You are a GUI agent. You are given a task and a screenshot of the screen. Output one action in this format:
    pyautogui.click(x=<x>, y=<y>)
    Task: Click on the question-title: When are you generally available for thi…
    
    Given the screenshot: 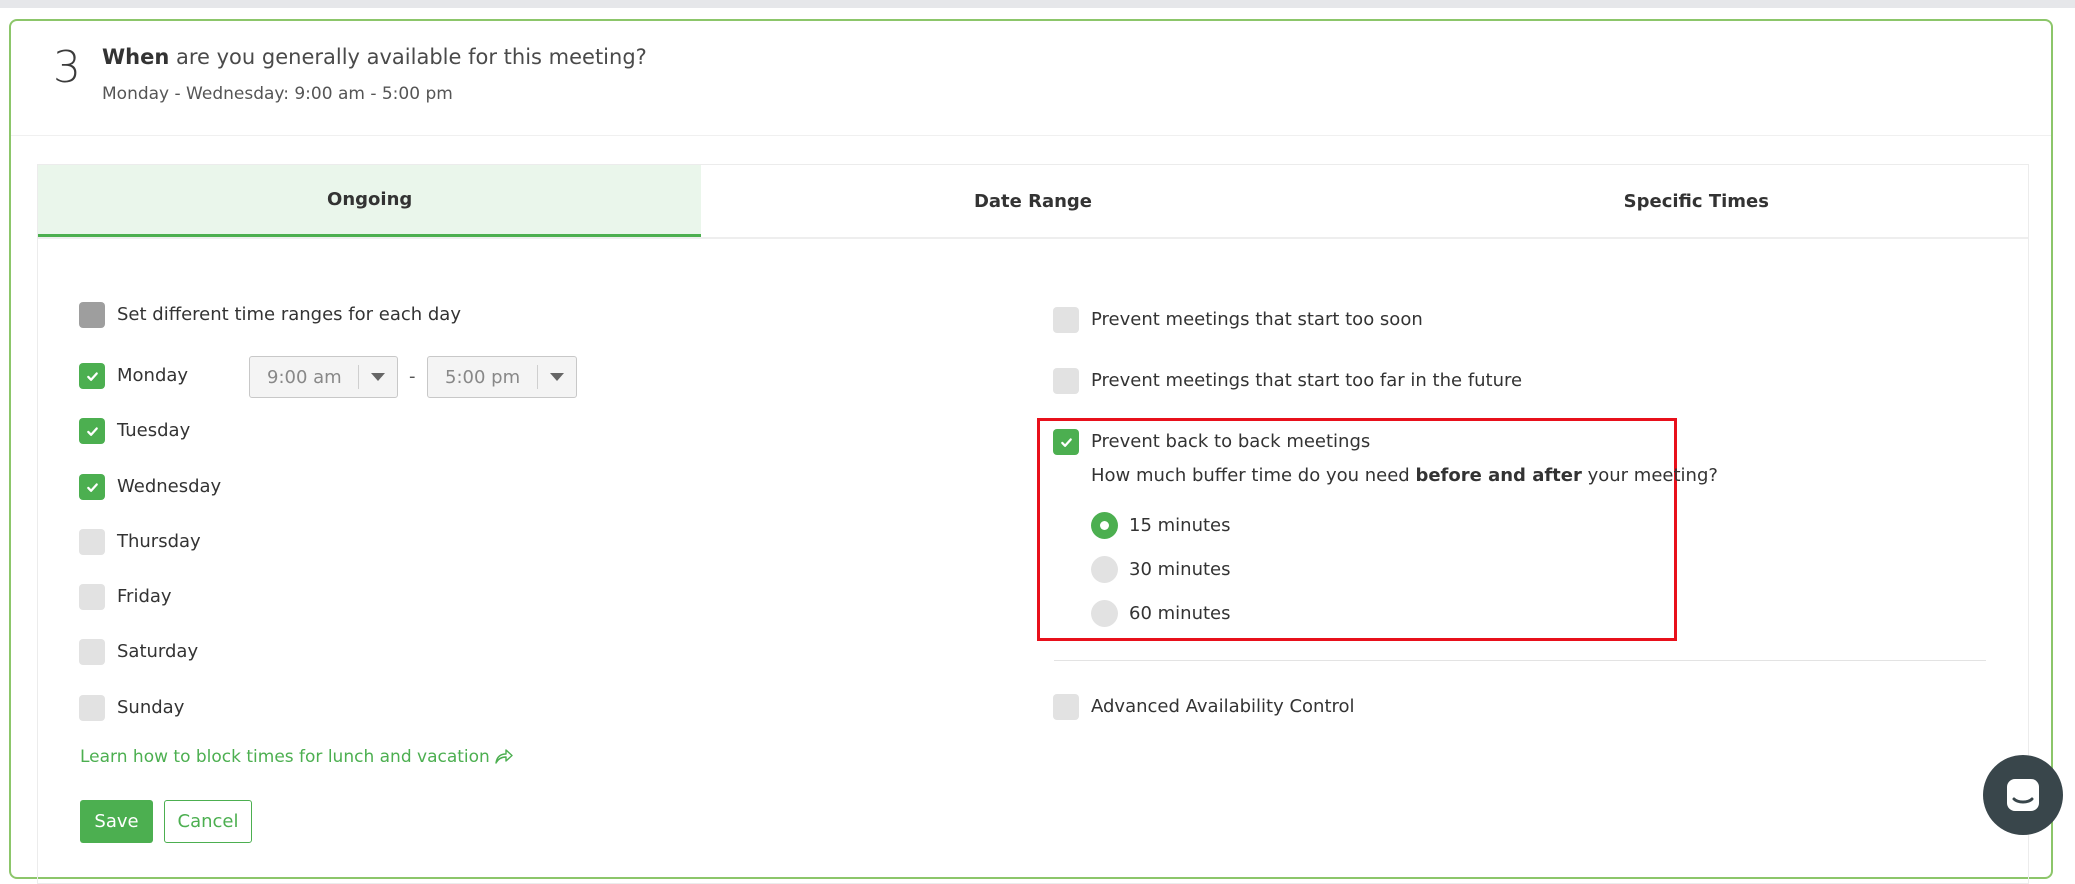 What is the action you would take?
    pyautogui.click(x=374, y=57)
    